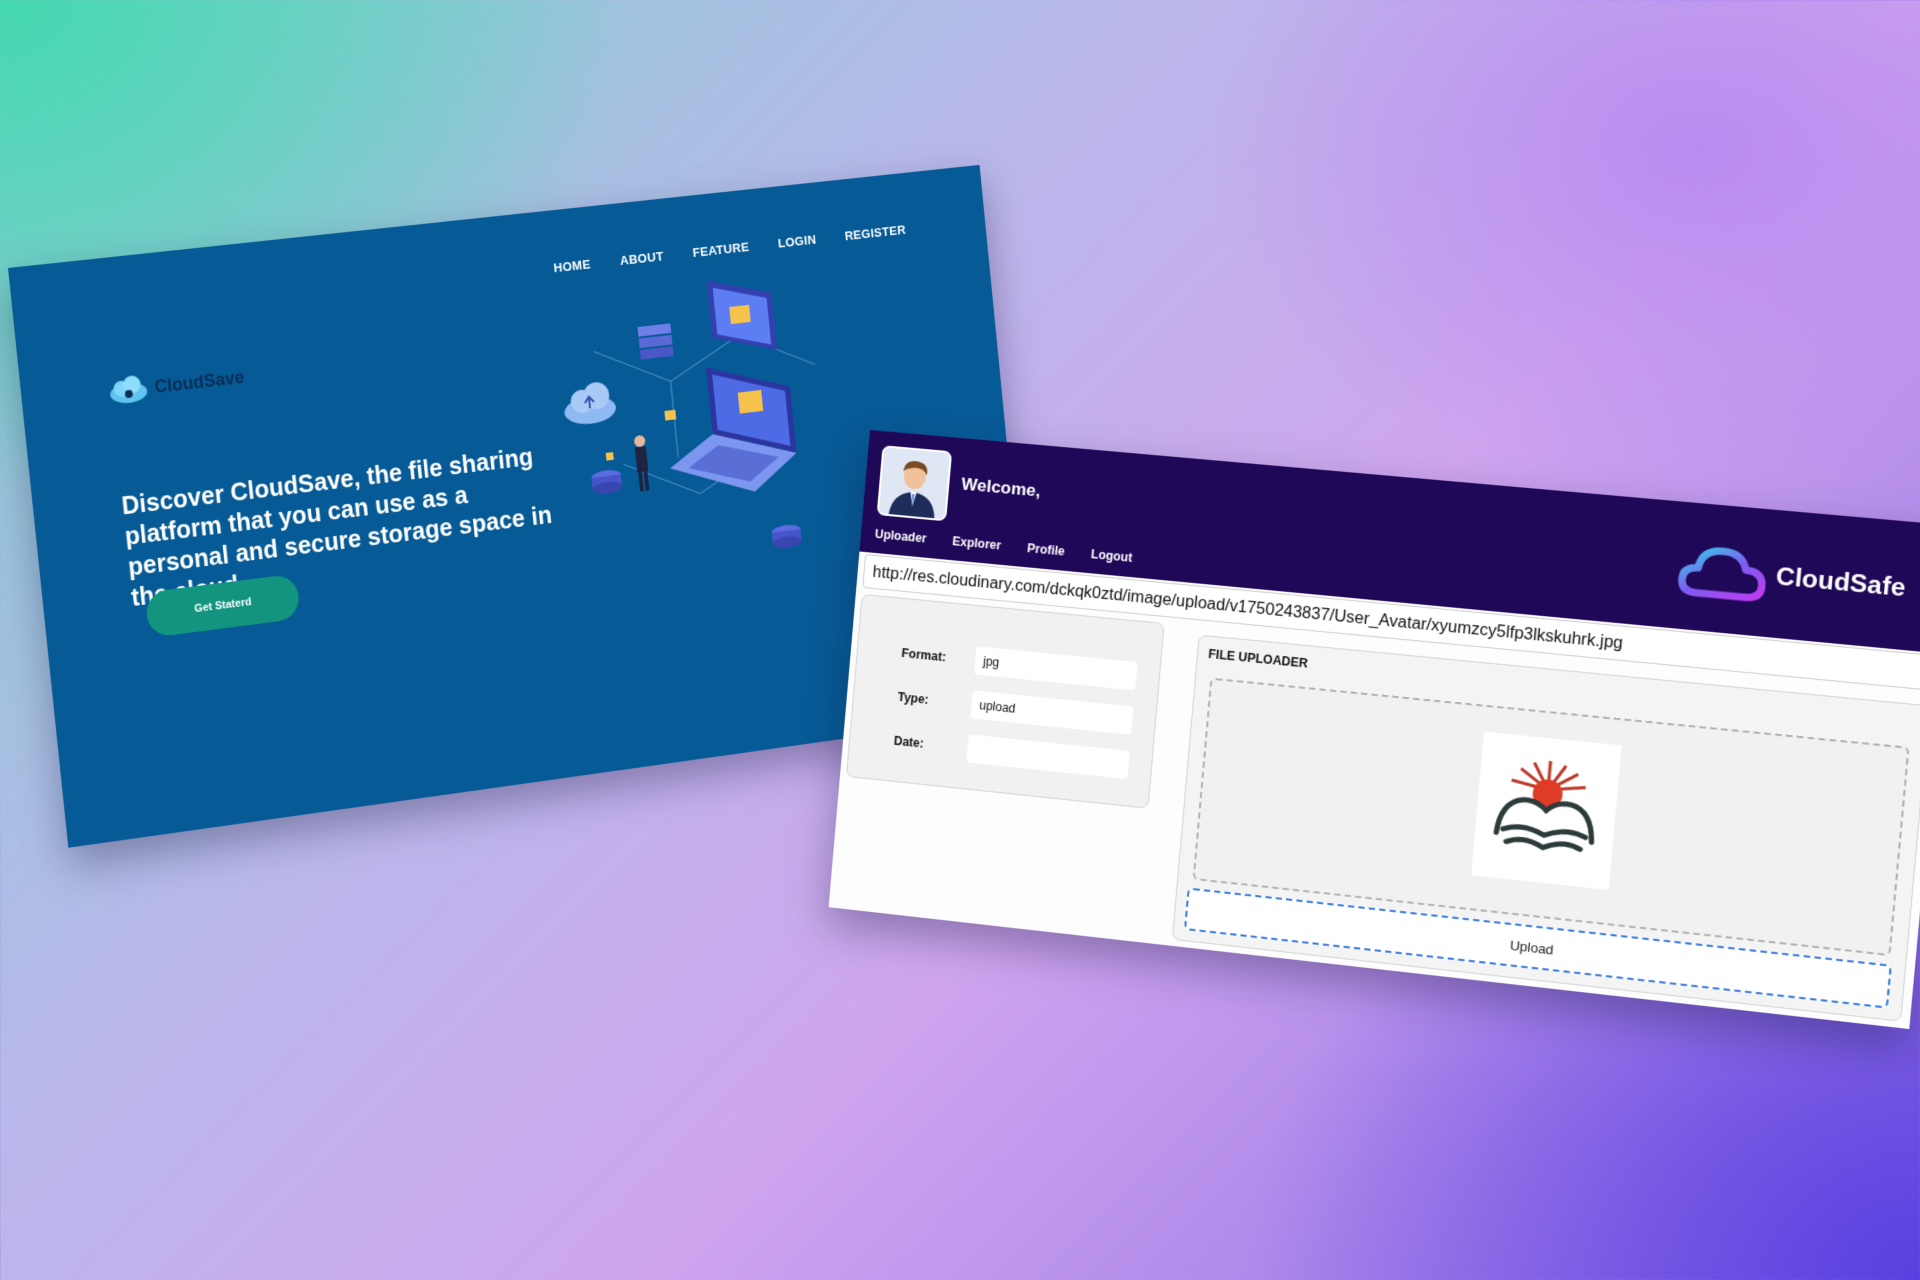 The width and height of the screenshot is (1920, 1280). What do you see at coordinates (590, 403) in the screenshot?
I see `upload-cloud-icon` at bounding box center [590, 403].